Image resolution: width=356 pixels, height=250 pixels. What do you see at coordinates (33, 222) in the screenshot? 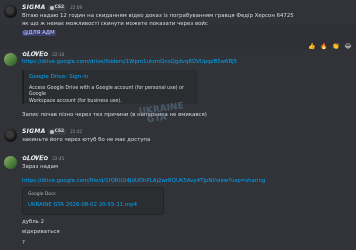
I see `message-text: дубль 2` at bounding box center [33, 222].